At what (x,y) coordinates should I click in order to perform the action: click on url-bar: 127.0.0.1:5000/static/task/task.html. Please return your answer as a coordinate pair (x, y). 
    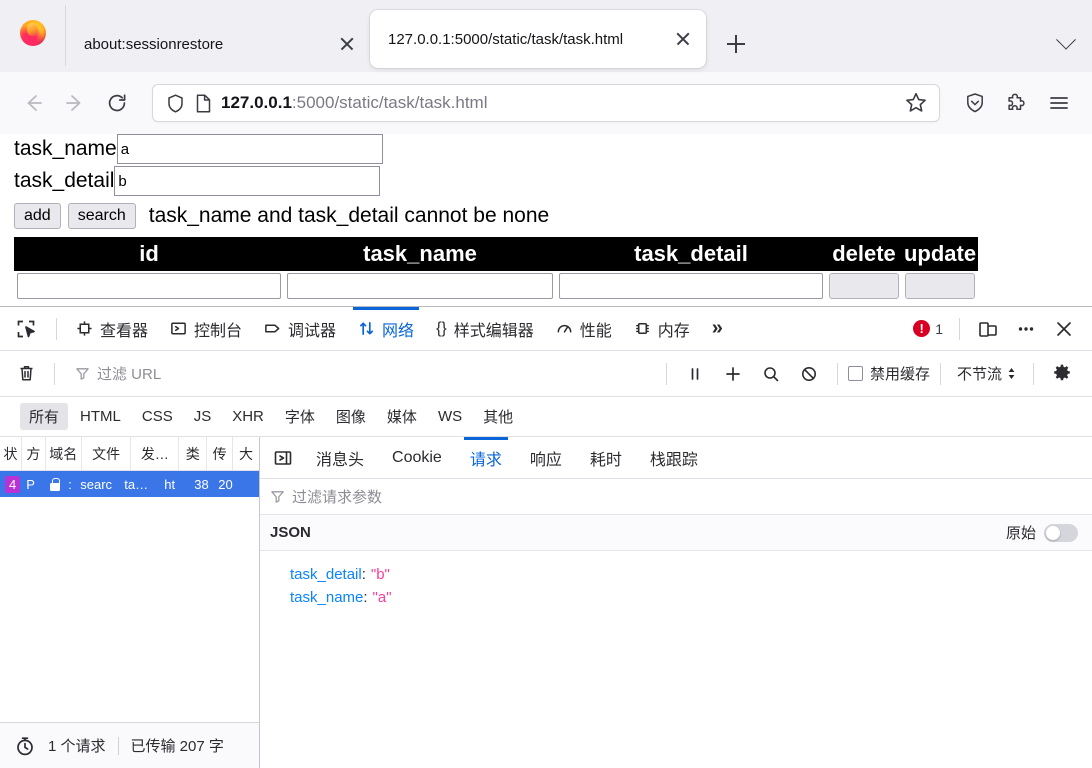
    Looking at the image, I should click on (546, 103).